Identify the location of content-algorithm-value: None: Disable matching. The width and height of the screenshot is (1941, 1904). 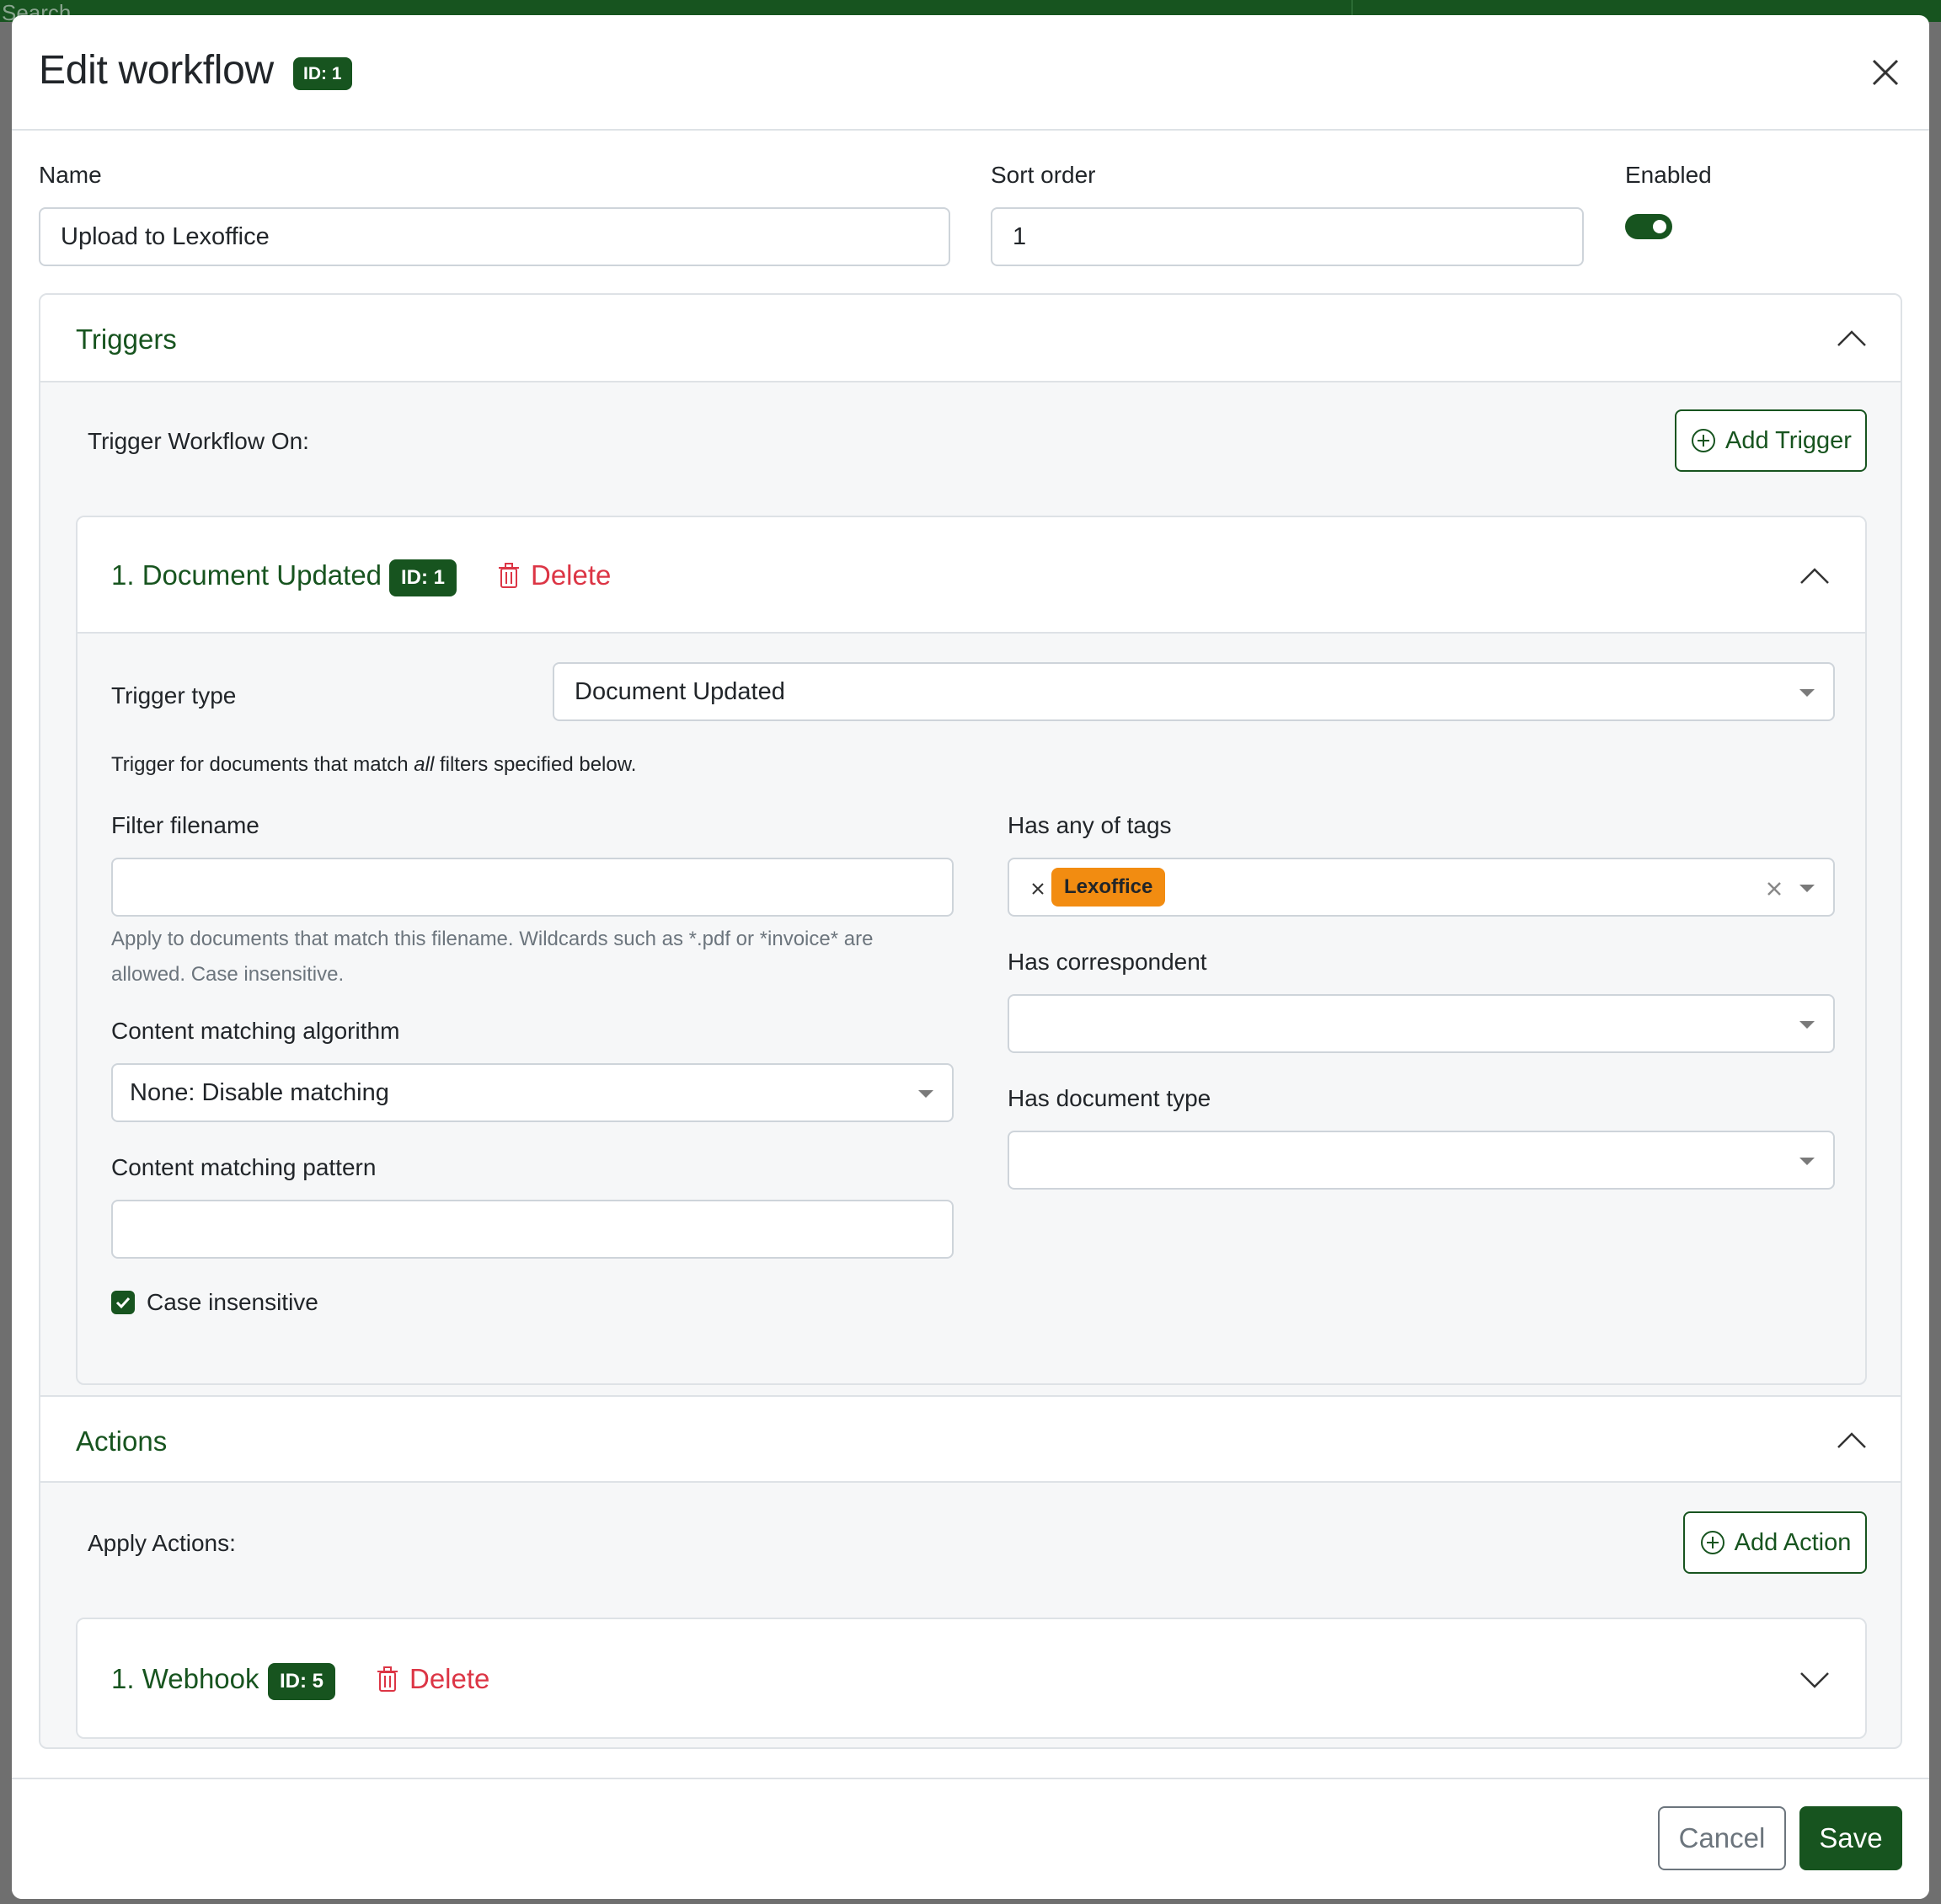
(259, 1092).